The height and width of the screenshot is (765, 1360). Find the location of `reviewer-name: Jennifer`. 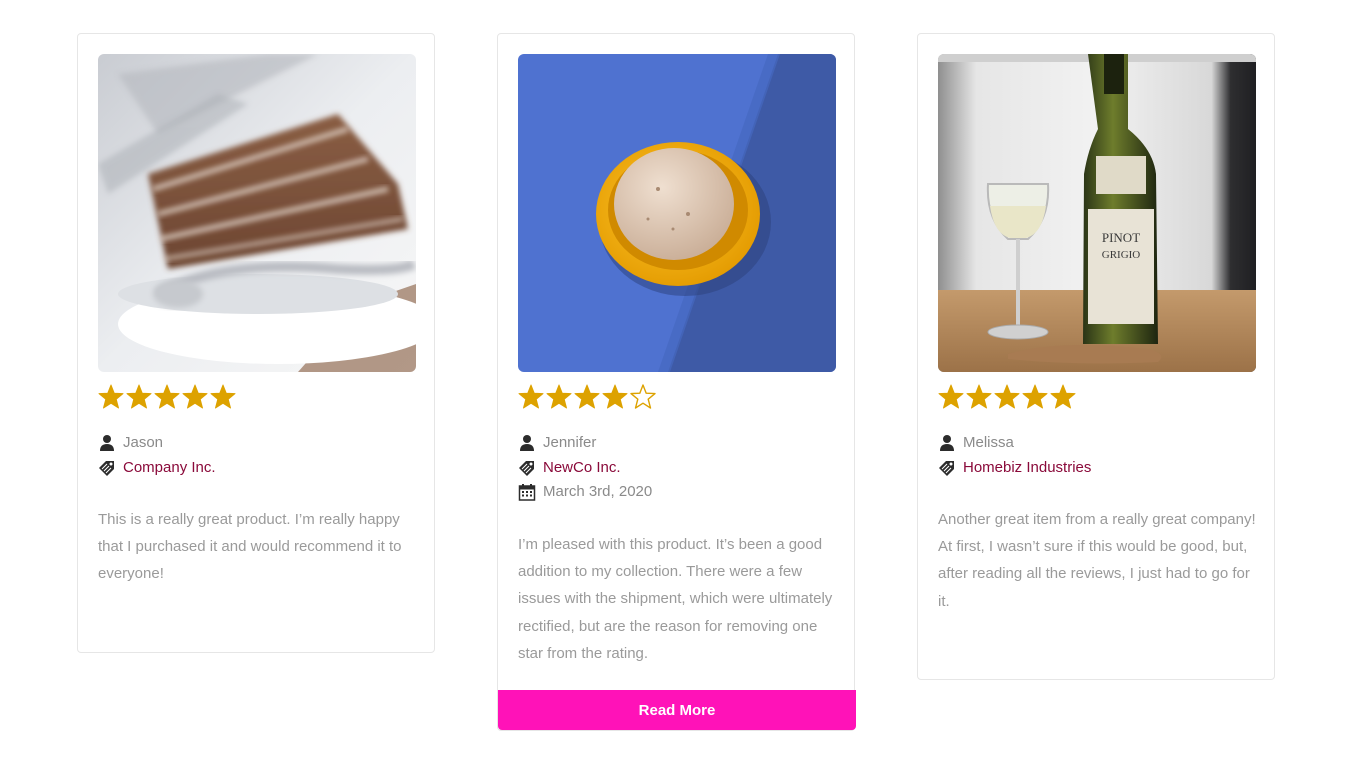

reviewer-name: Jennifer is located at coordinates (570, 442).